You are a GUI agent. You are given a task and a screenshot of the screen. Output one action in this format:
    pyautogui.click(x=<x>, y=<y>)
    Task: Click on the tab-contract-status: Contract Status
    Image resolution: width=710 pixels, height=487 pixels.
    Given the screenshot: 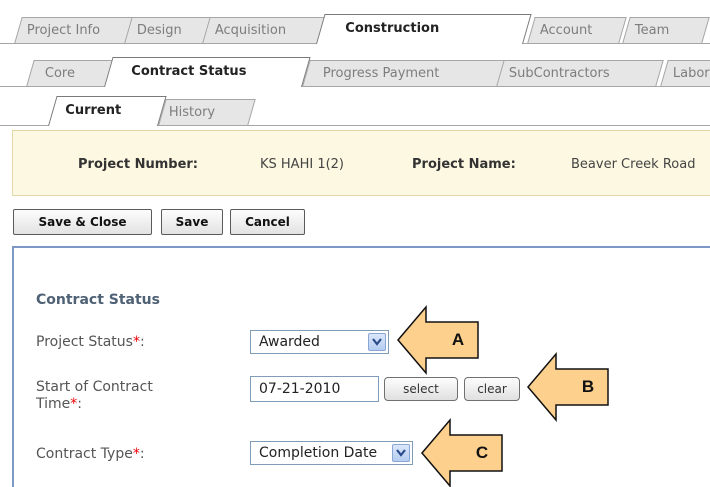 What is the action you would take?
    pyautogui.click(x=207, y=72)
    